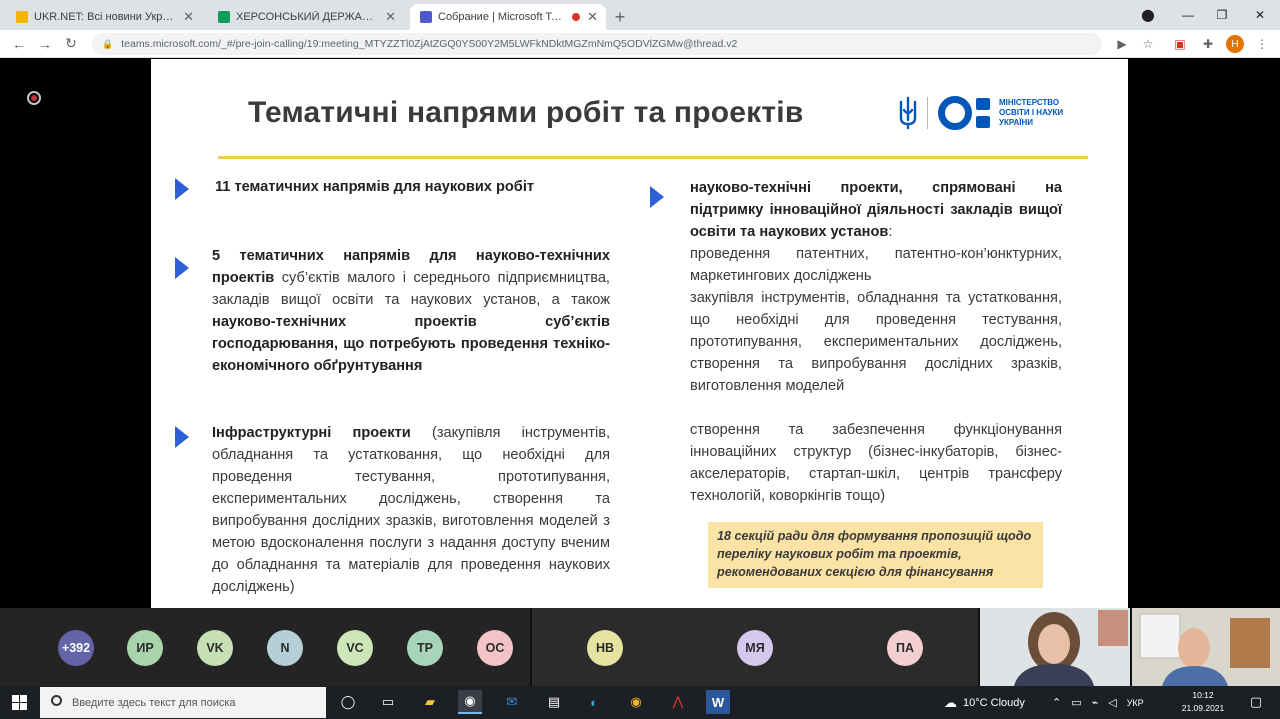  I want to click on taskbar-search-input: Введите здесь текст для поиска, so click(183, 702).